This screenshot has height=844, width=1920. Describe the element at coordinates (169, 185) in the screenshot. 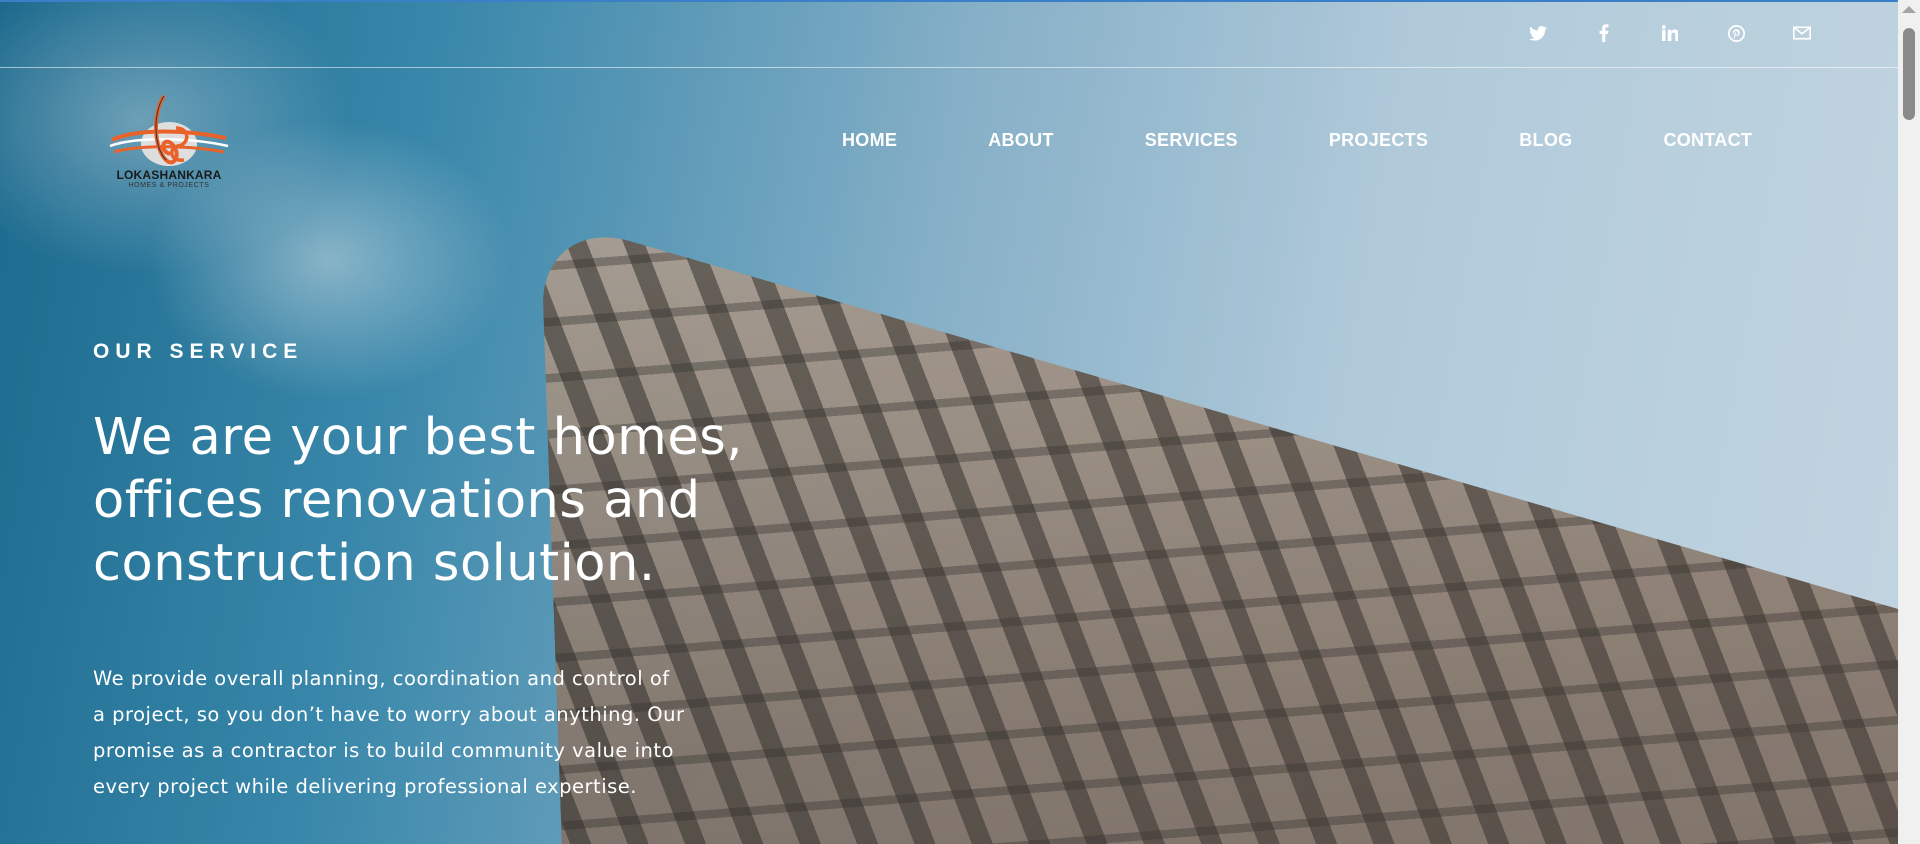

I see `brand-tagline: HOMES & PROJECTS` at that location.